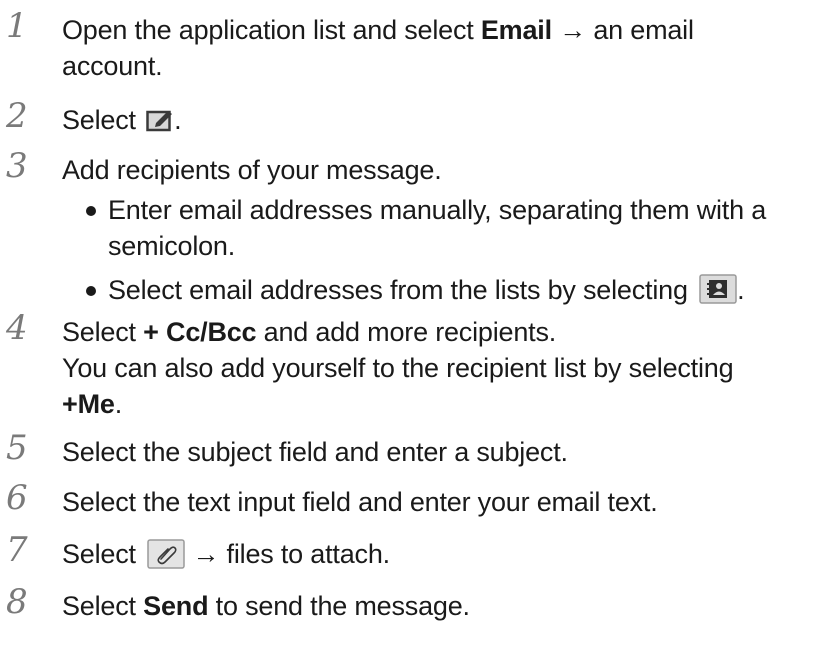 The height and width of the screenshot is (649, 816). What do you see at coordinates (287, 554) in the screenshot?
I see `text: → files to attach.` at bounding box center [287, 554].